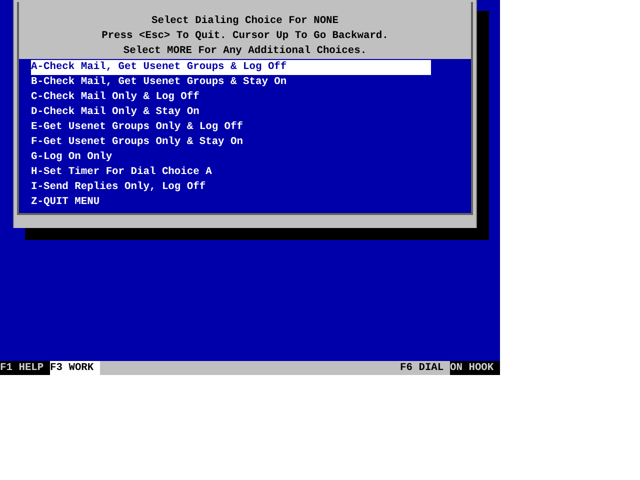  What do you see at coordinates (245, 51) in the screenshot?
I see `dialog-instruction: Select MORE For Any Additional Choices.` at bounding box center [245, 51].